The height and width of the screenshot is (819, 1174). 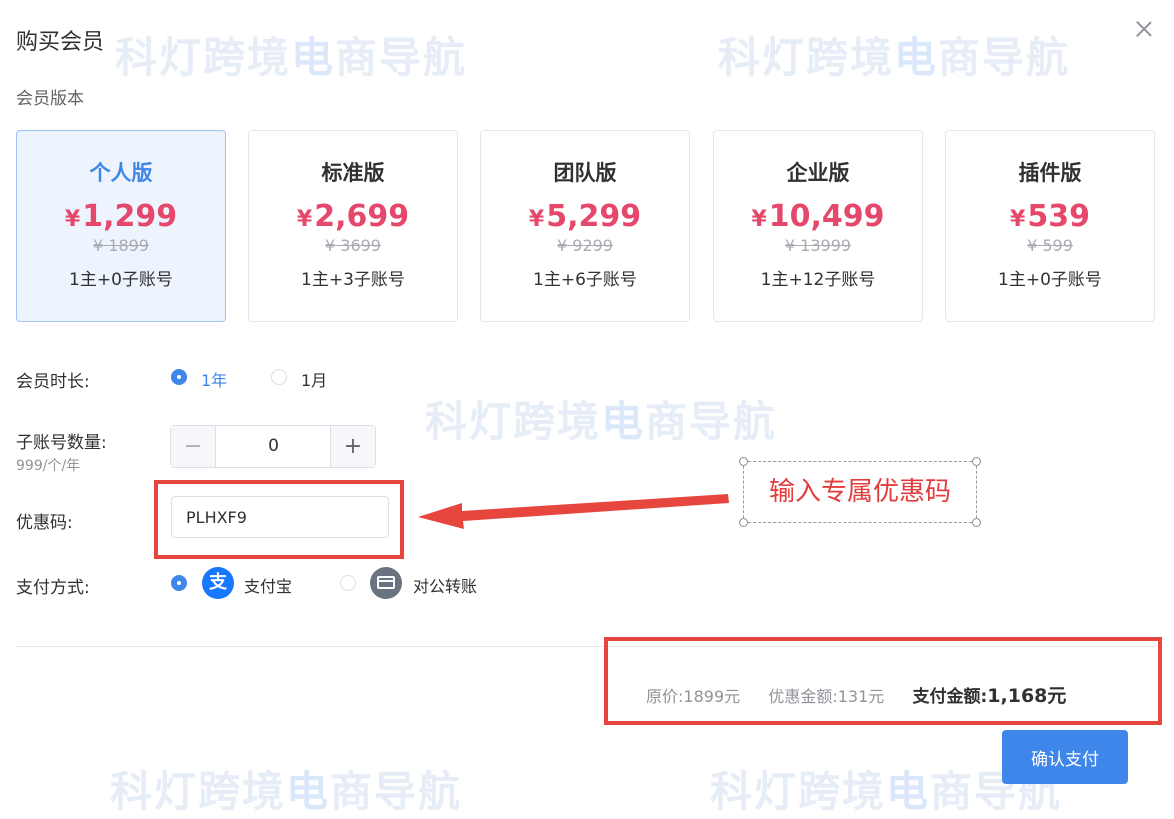 I want to click on sub-account-stepper: − +, so click(x=273, y=446).